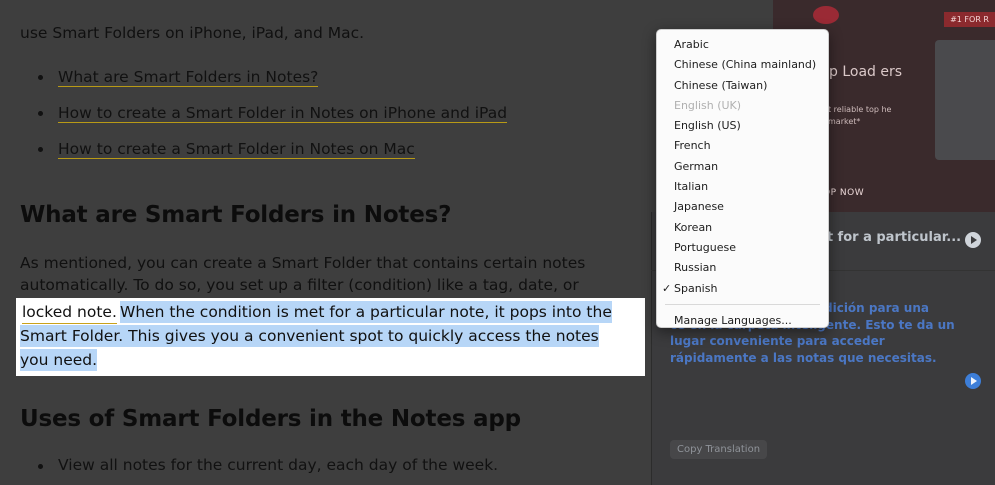  What do you see at coordinates (742, 289) in the screenshot?
I see `language-item-spanish: ✓ Spanish` at bounding box center [742, 289].